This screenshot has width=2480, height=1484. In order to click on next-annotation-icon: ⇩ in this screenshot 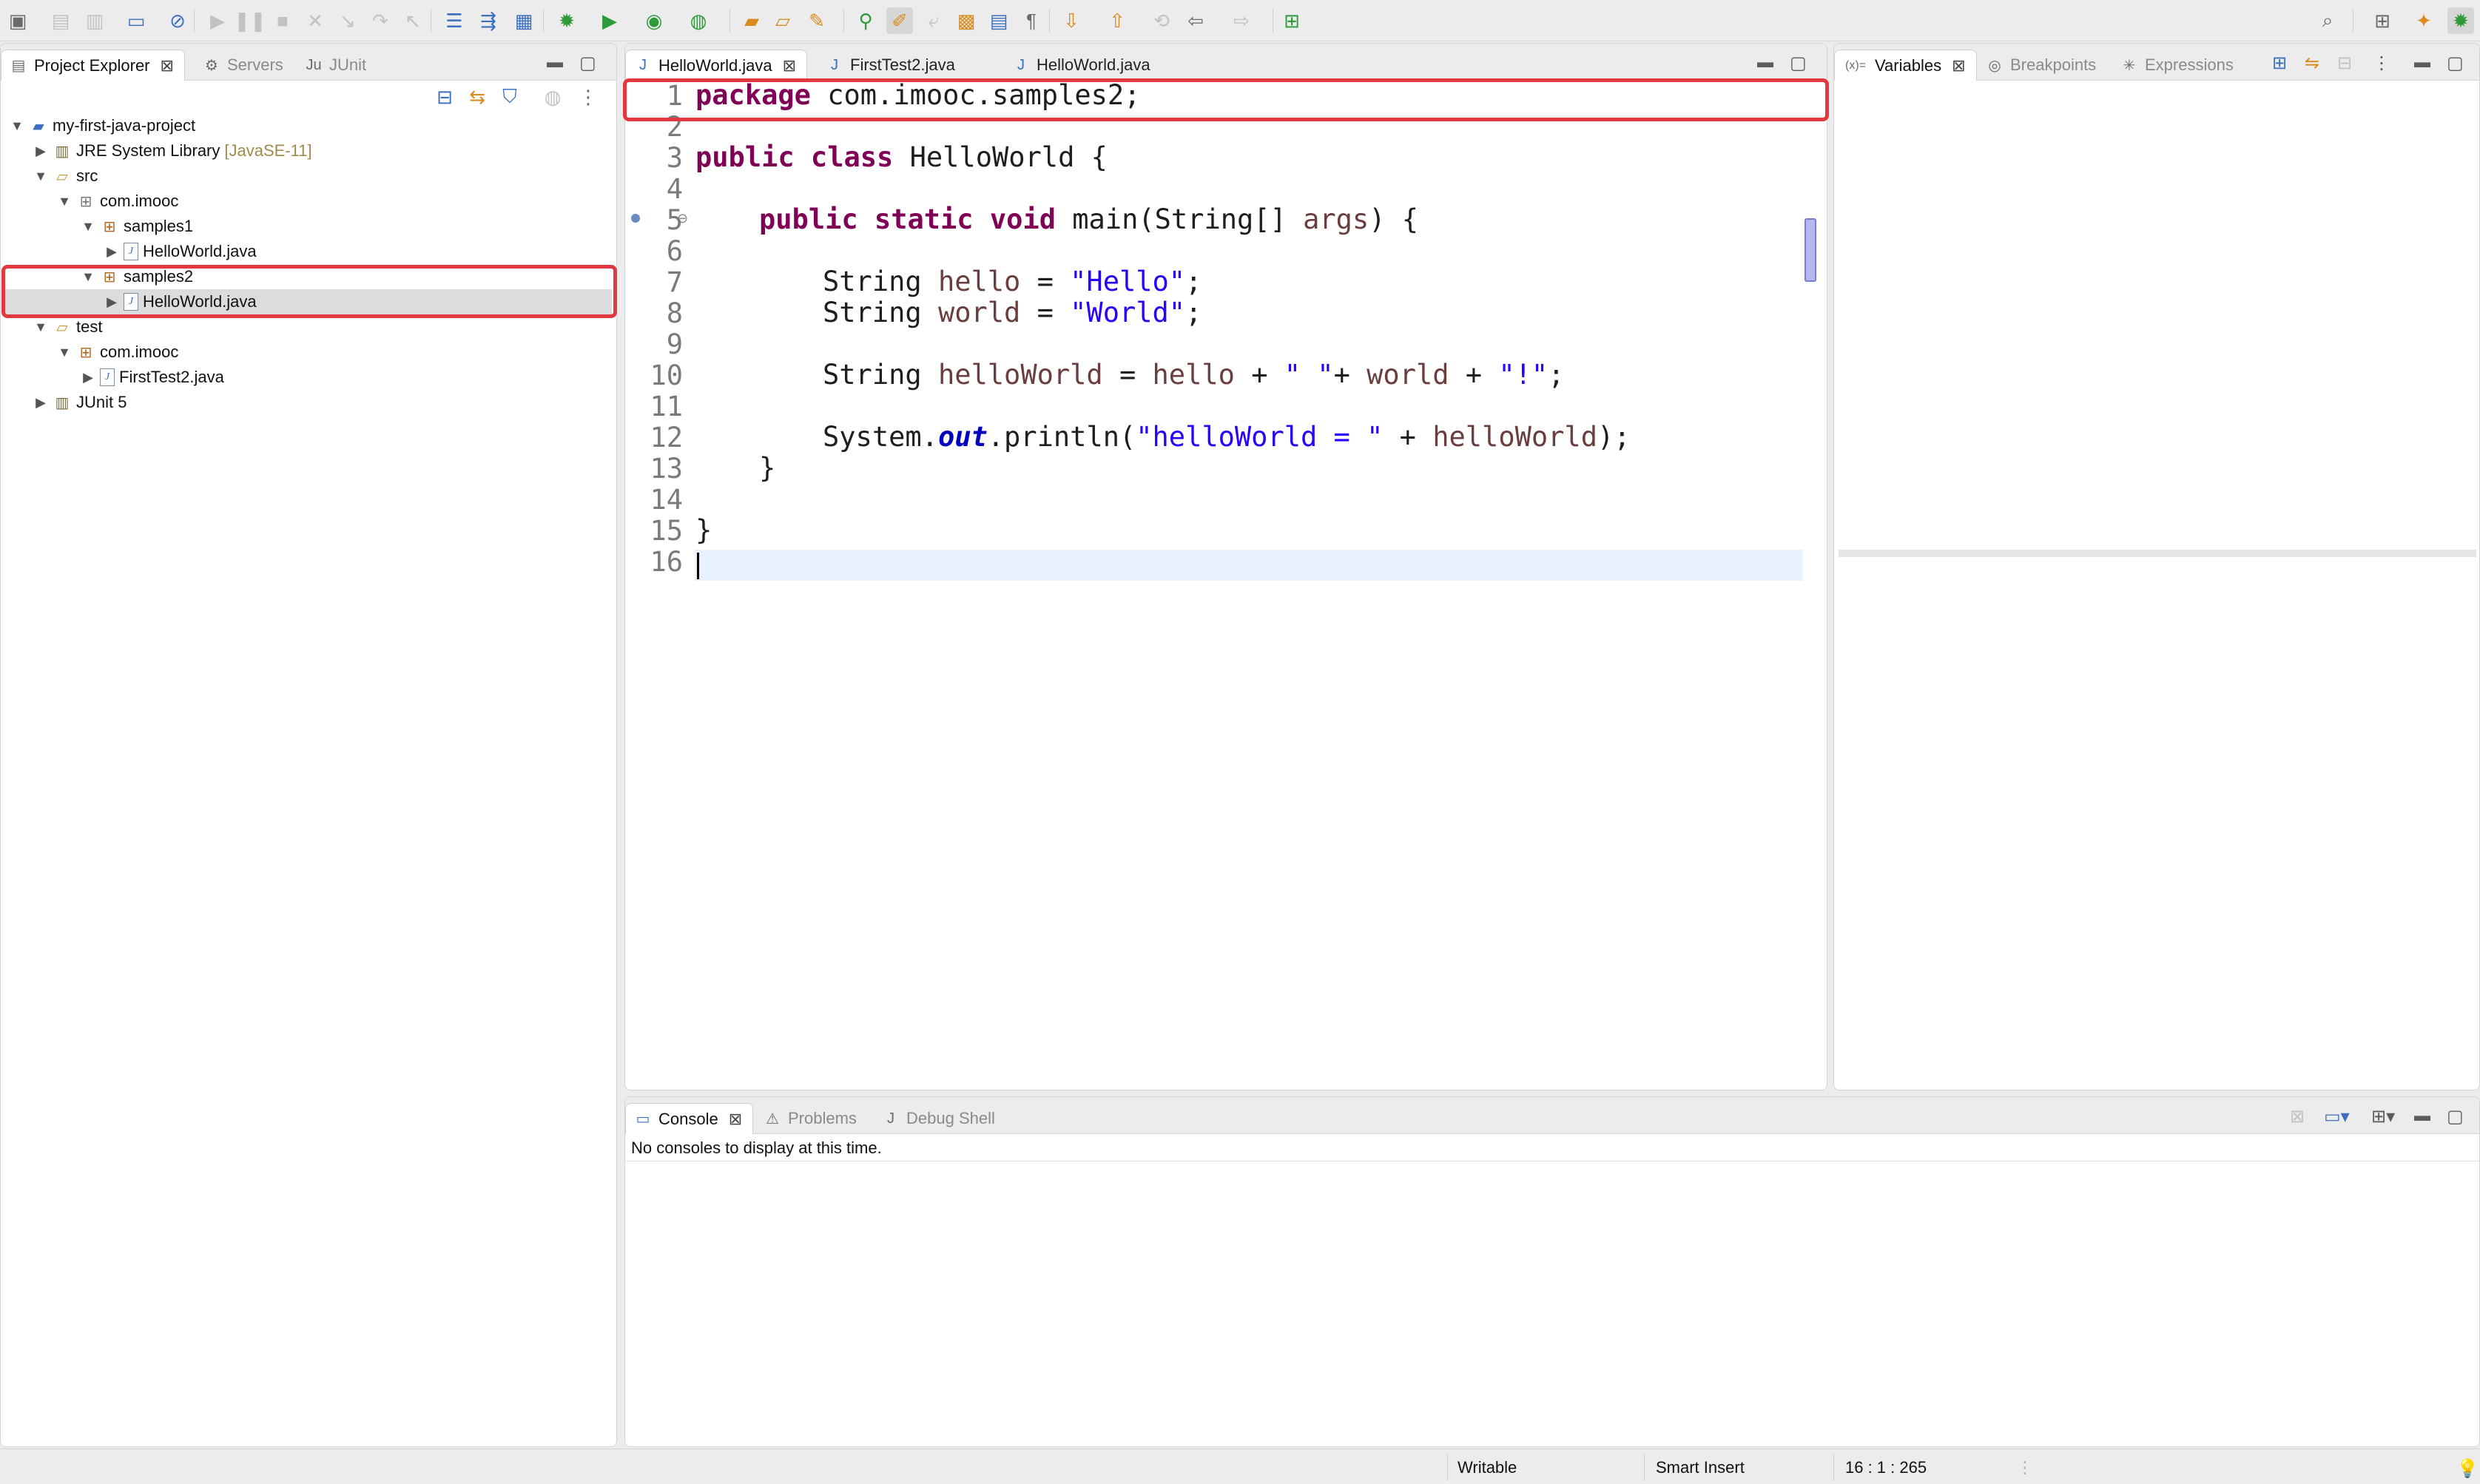, I will do `click(1071, 20)`.